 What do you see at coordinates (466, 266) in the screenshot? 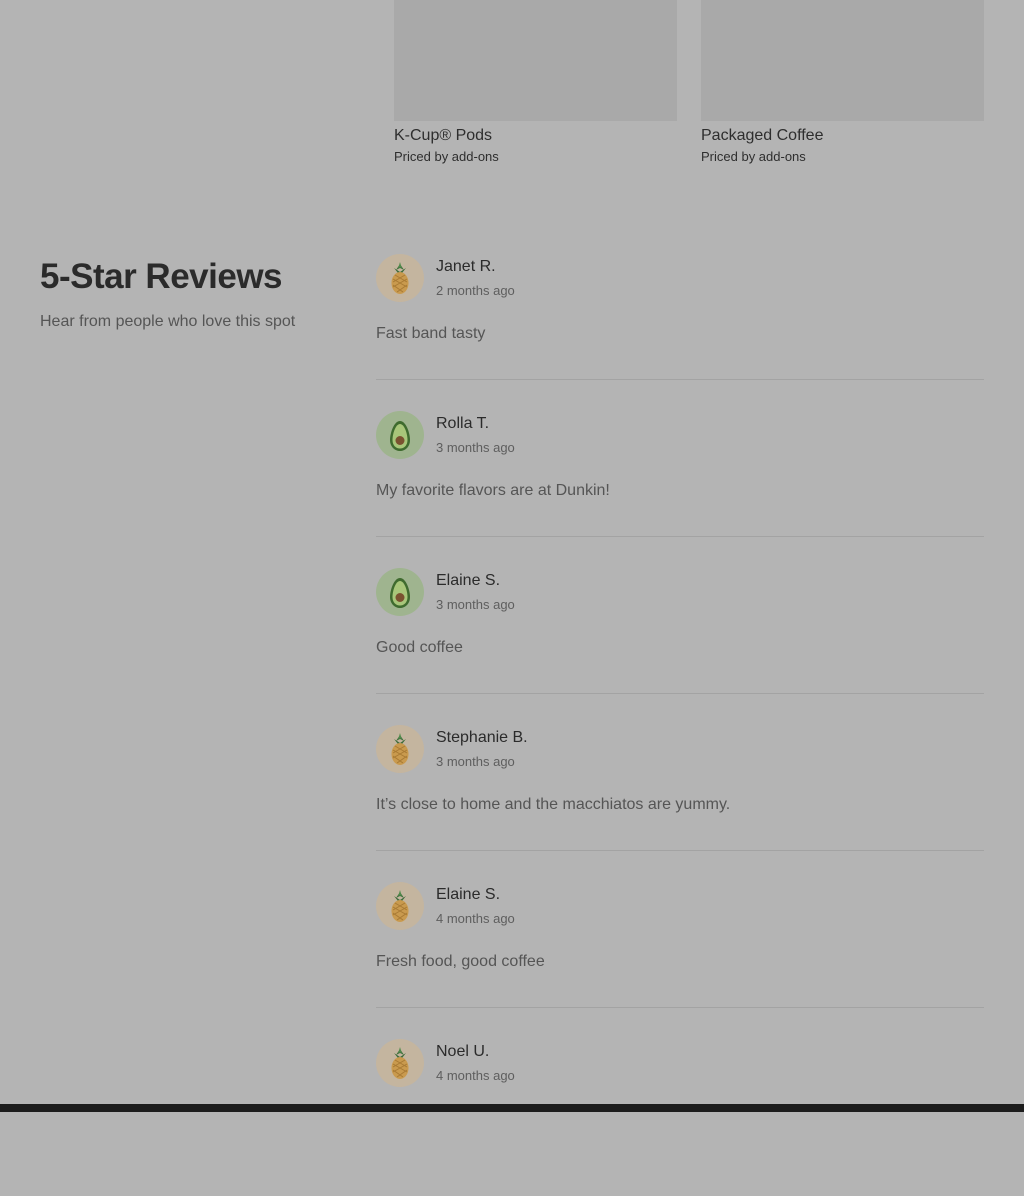
I see `reviewer-name: Janet R.` at bounding box center [466, 266].